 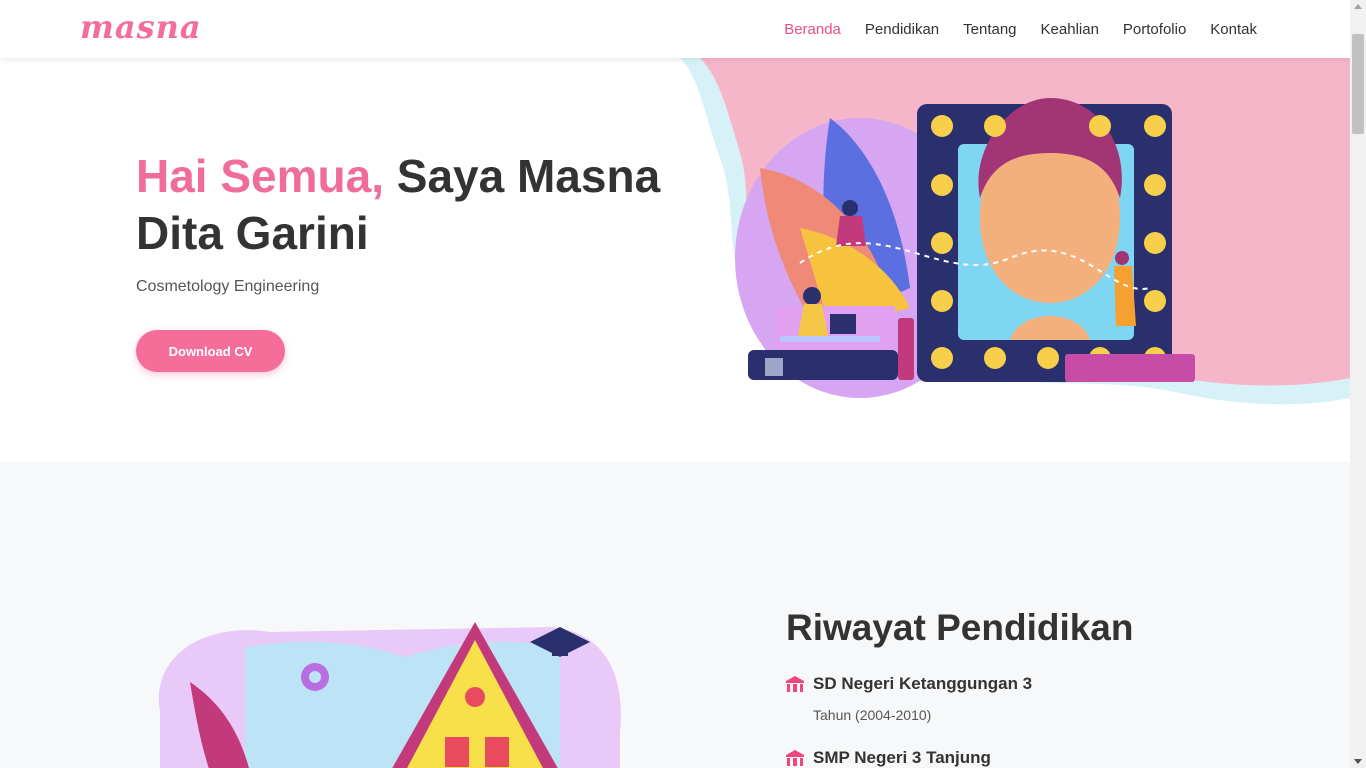 I want to click on nav-item-tentang: Tentang, so click(x=989, y=29).